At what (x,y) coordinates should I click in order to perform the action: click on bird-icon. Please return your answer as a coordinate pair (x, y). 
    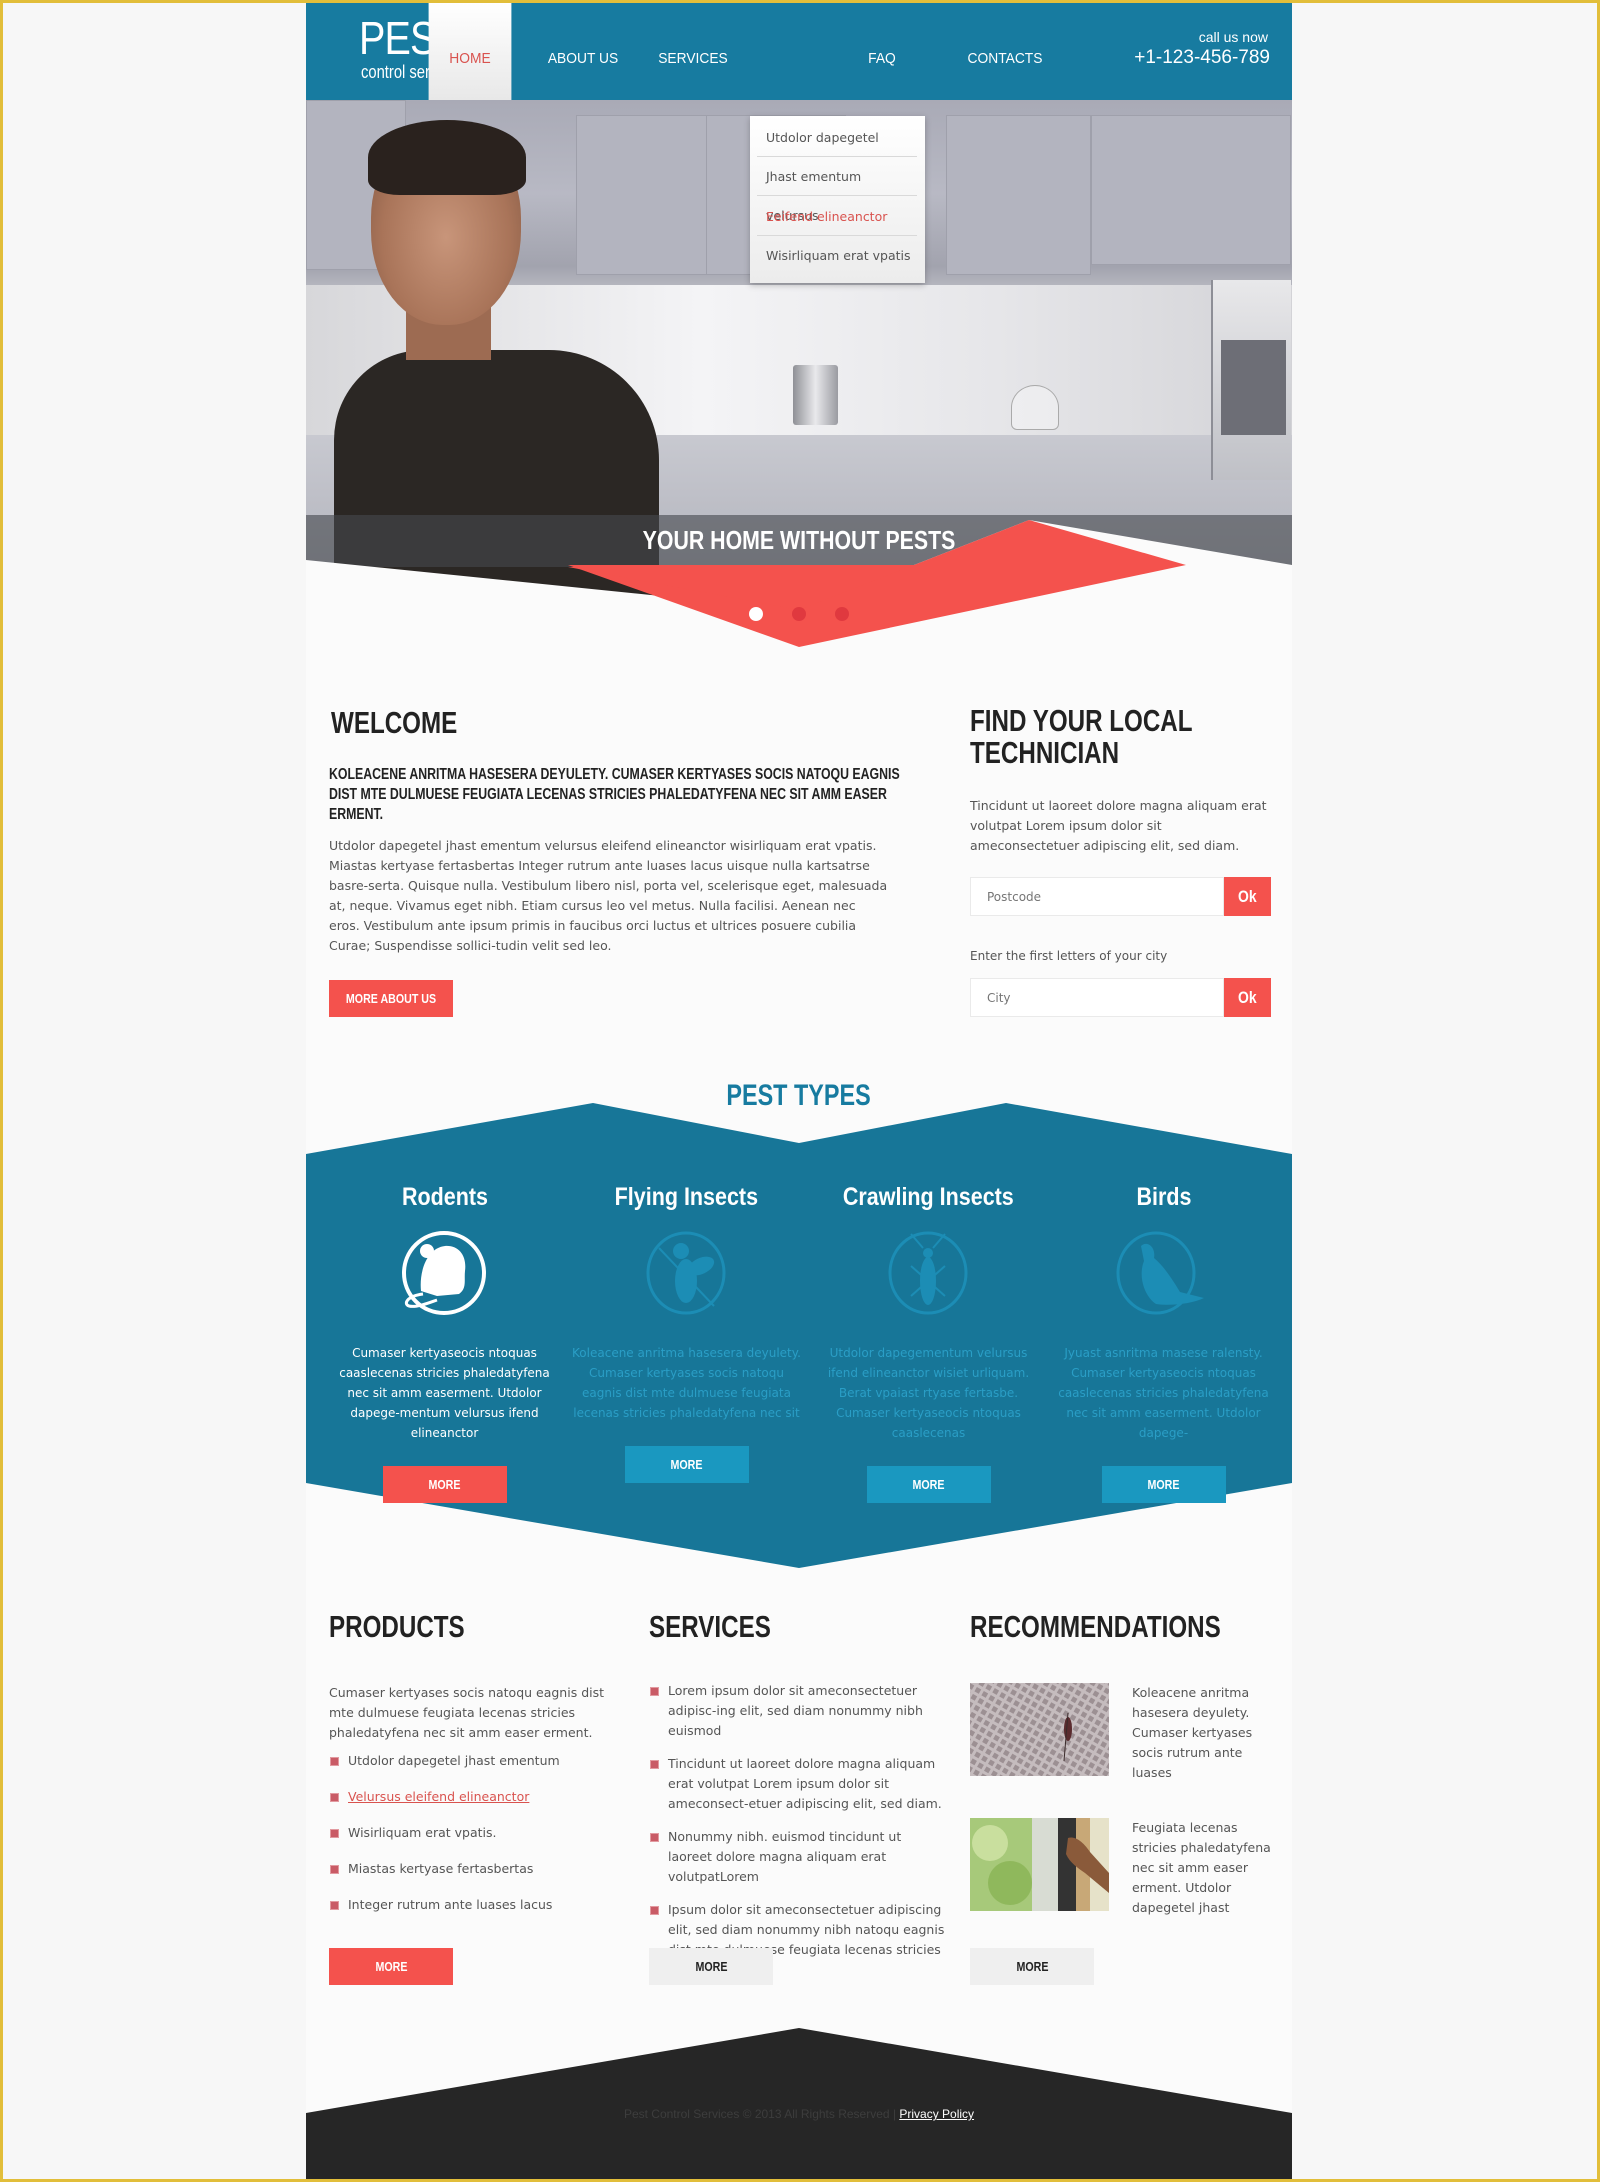
    Looking at the image, I should click on (1163, 1273).